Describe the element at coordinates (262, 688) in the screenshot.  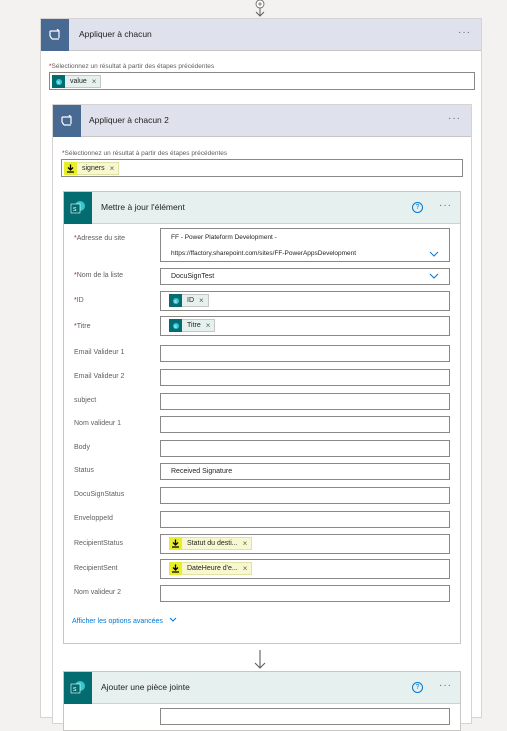
I see `add-attachment-header: s Ajouter une pièce jointe ? ···` at that location.